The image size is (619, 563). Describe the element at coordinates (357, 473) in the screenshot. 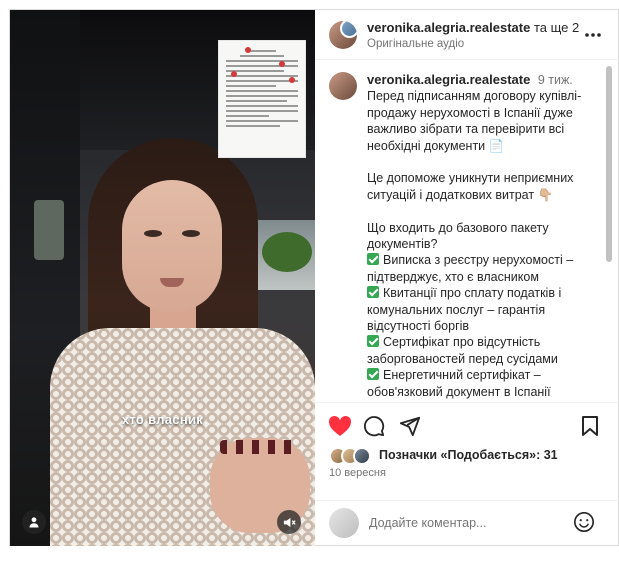

I see `post-date: 10 вересня` at that location.